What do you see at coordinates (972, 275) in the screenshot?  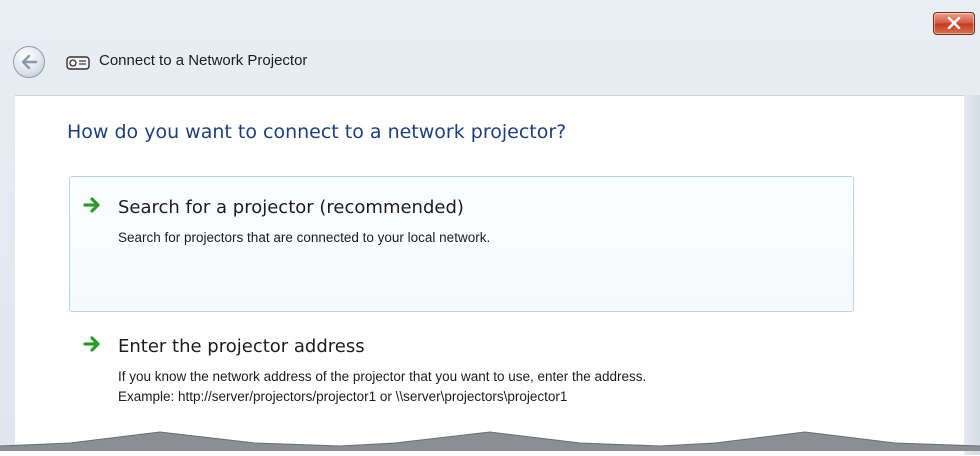 I see `window-side-edge` at bounding box center [972, 275].